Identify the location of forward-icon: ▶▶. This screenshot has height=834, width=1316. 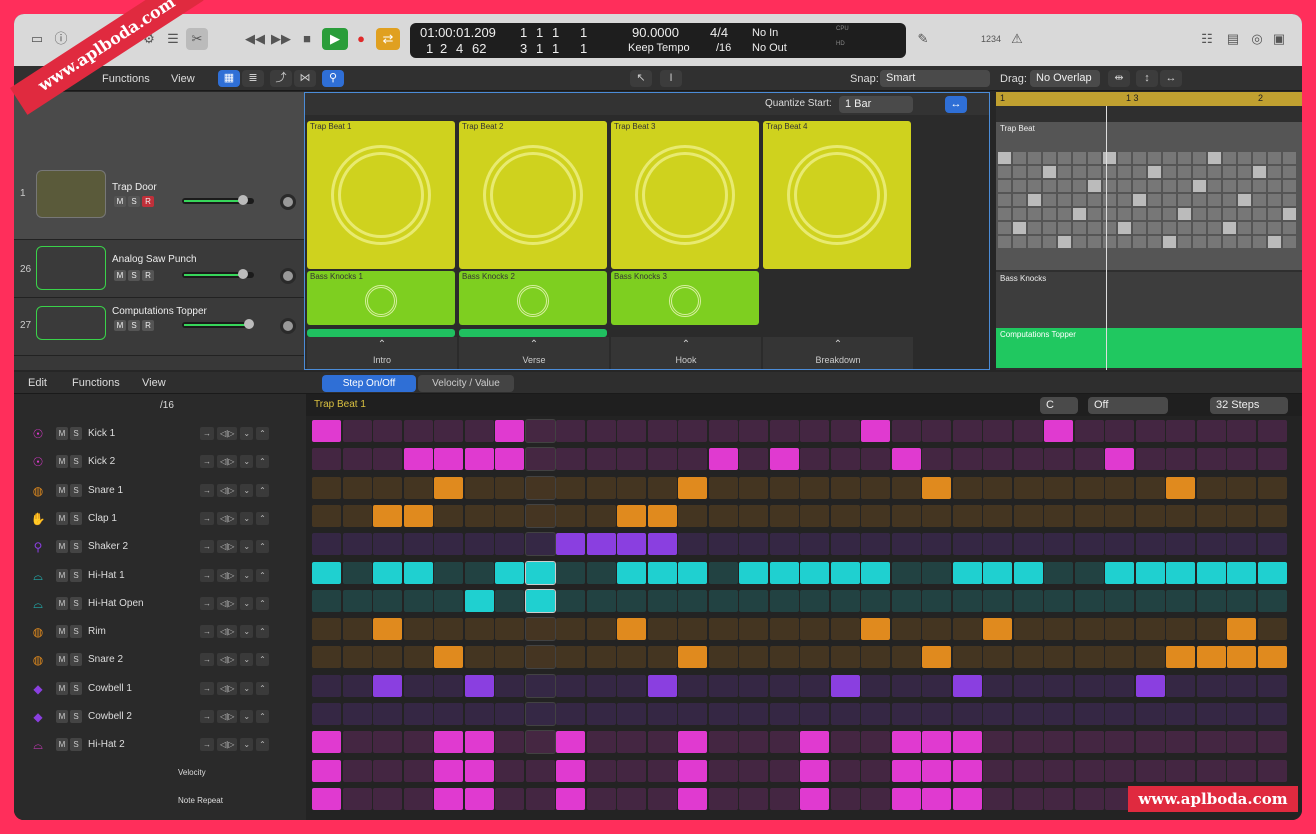
(281, 39).